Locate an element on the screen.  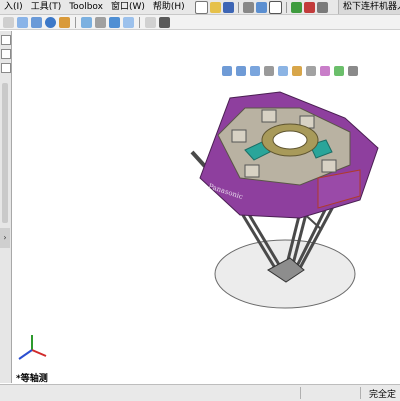
instant3d-icon is located at coordinates (164, 22).